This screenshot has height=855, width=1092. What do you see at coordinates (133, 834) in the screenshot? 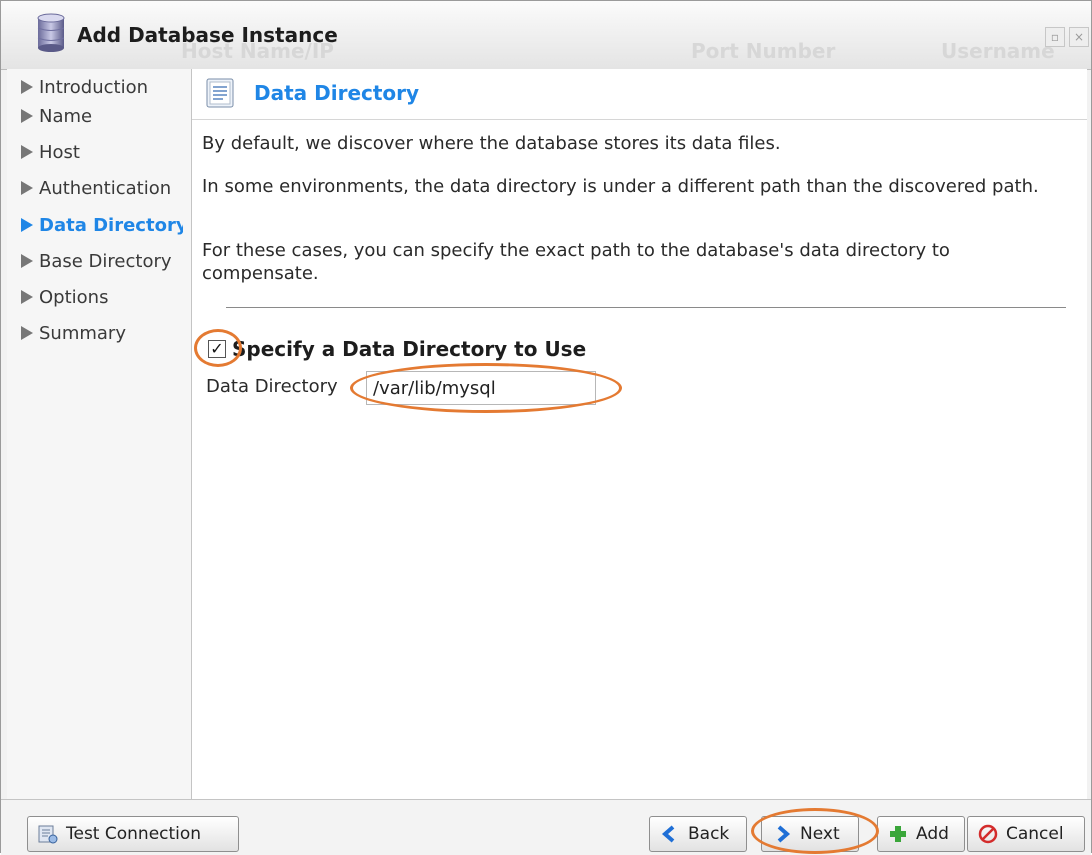
I see `test-connection-button: Test Connection` at bounding box center [133, 834].